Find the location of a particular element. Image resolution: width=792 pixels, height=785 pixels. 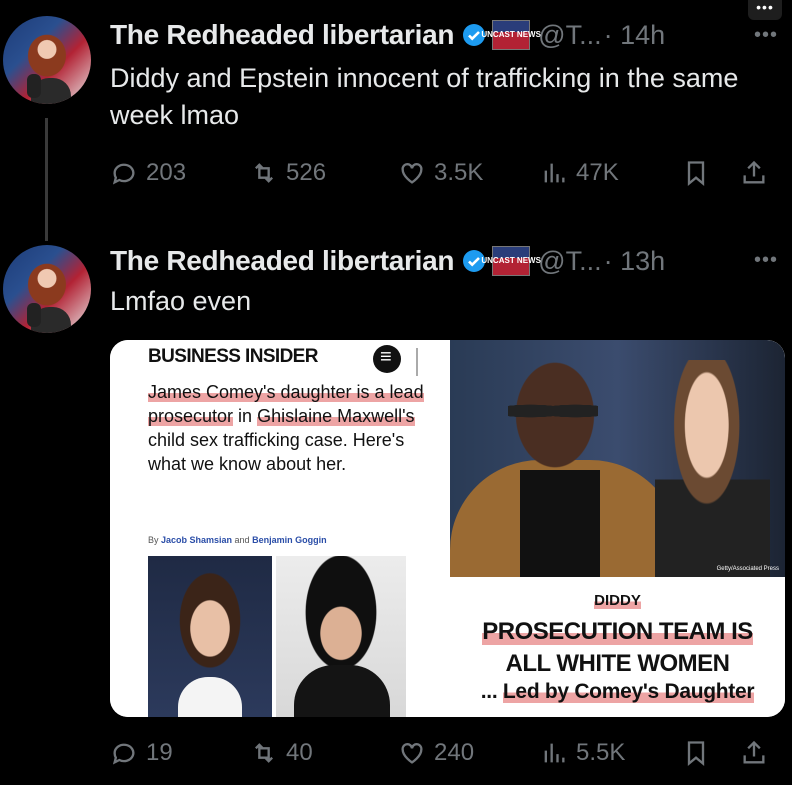

caption-line: PROSECUTION TEAM IS is located at coordinates (617, 631).